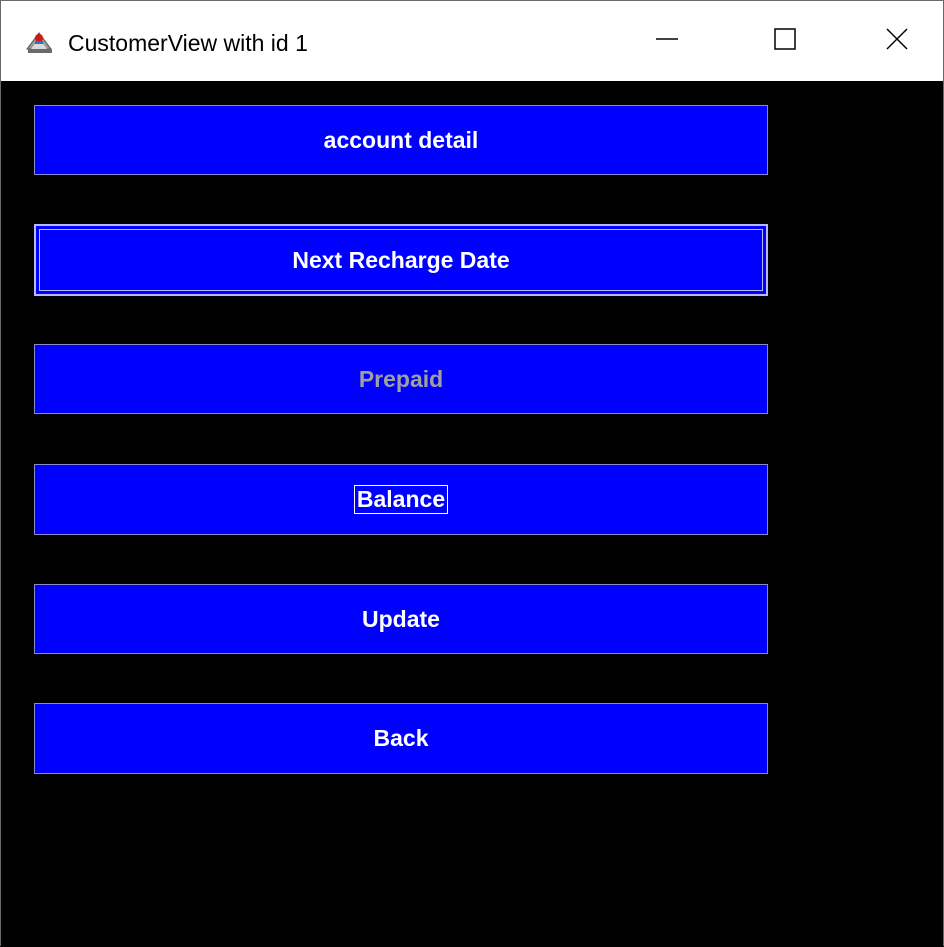 The image size is (944, 947). I want to click on back-label: Back, so click(401, 738).